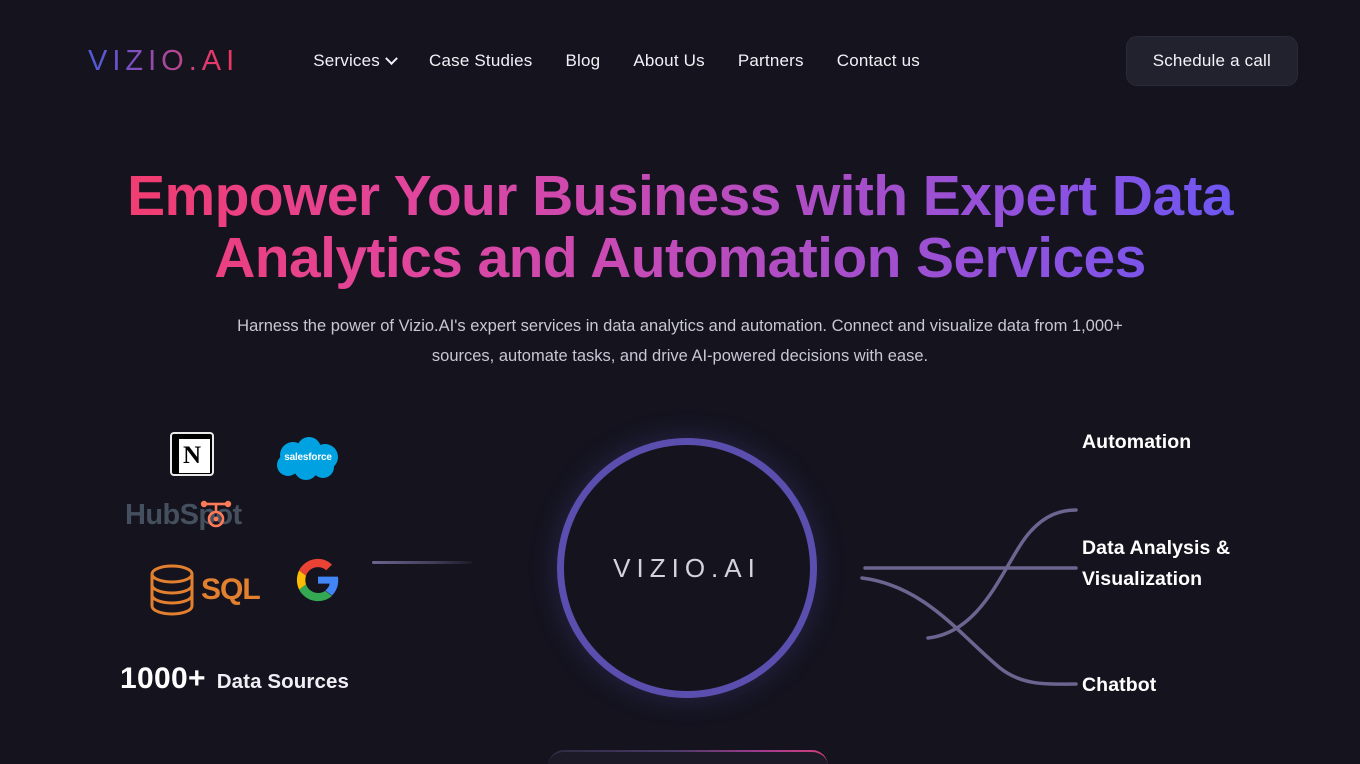  What do you see at coordinates (163, 61) in the screenshot?
I see `site-logo: VIZIO.AI` at bounding box center [163, 61].